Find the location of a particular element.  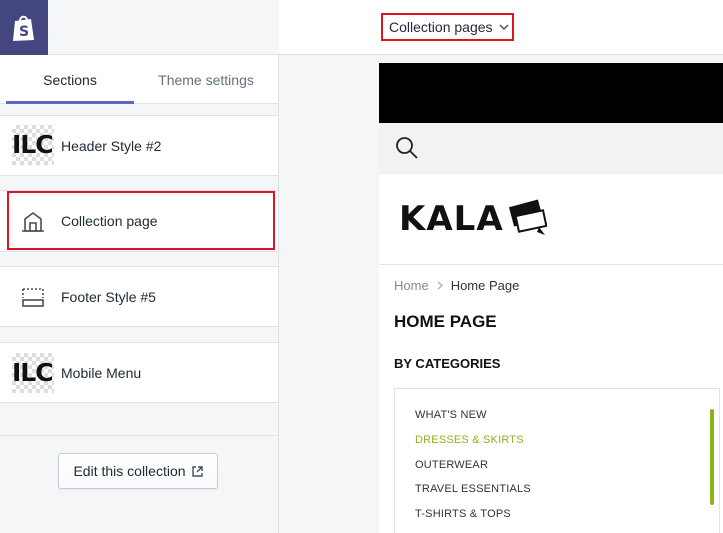

section-item-header: ILC Header Style #2 is located at coordinates (139, 145).